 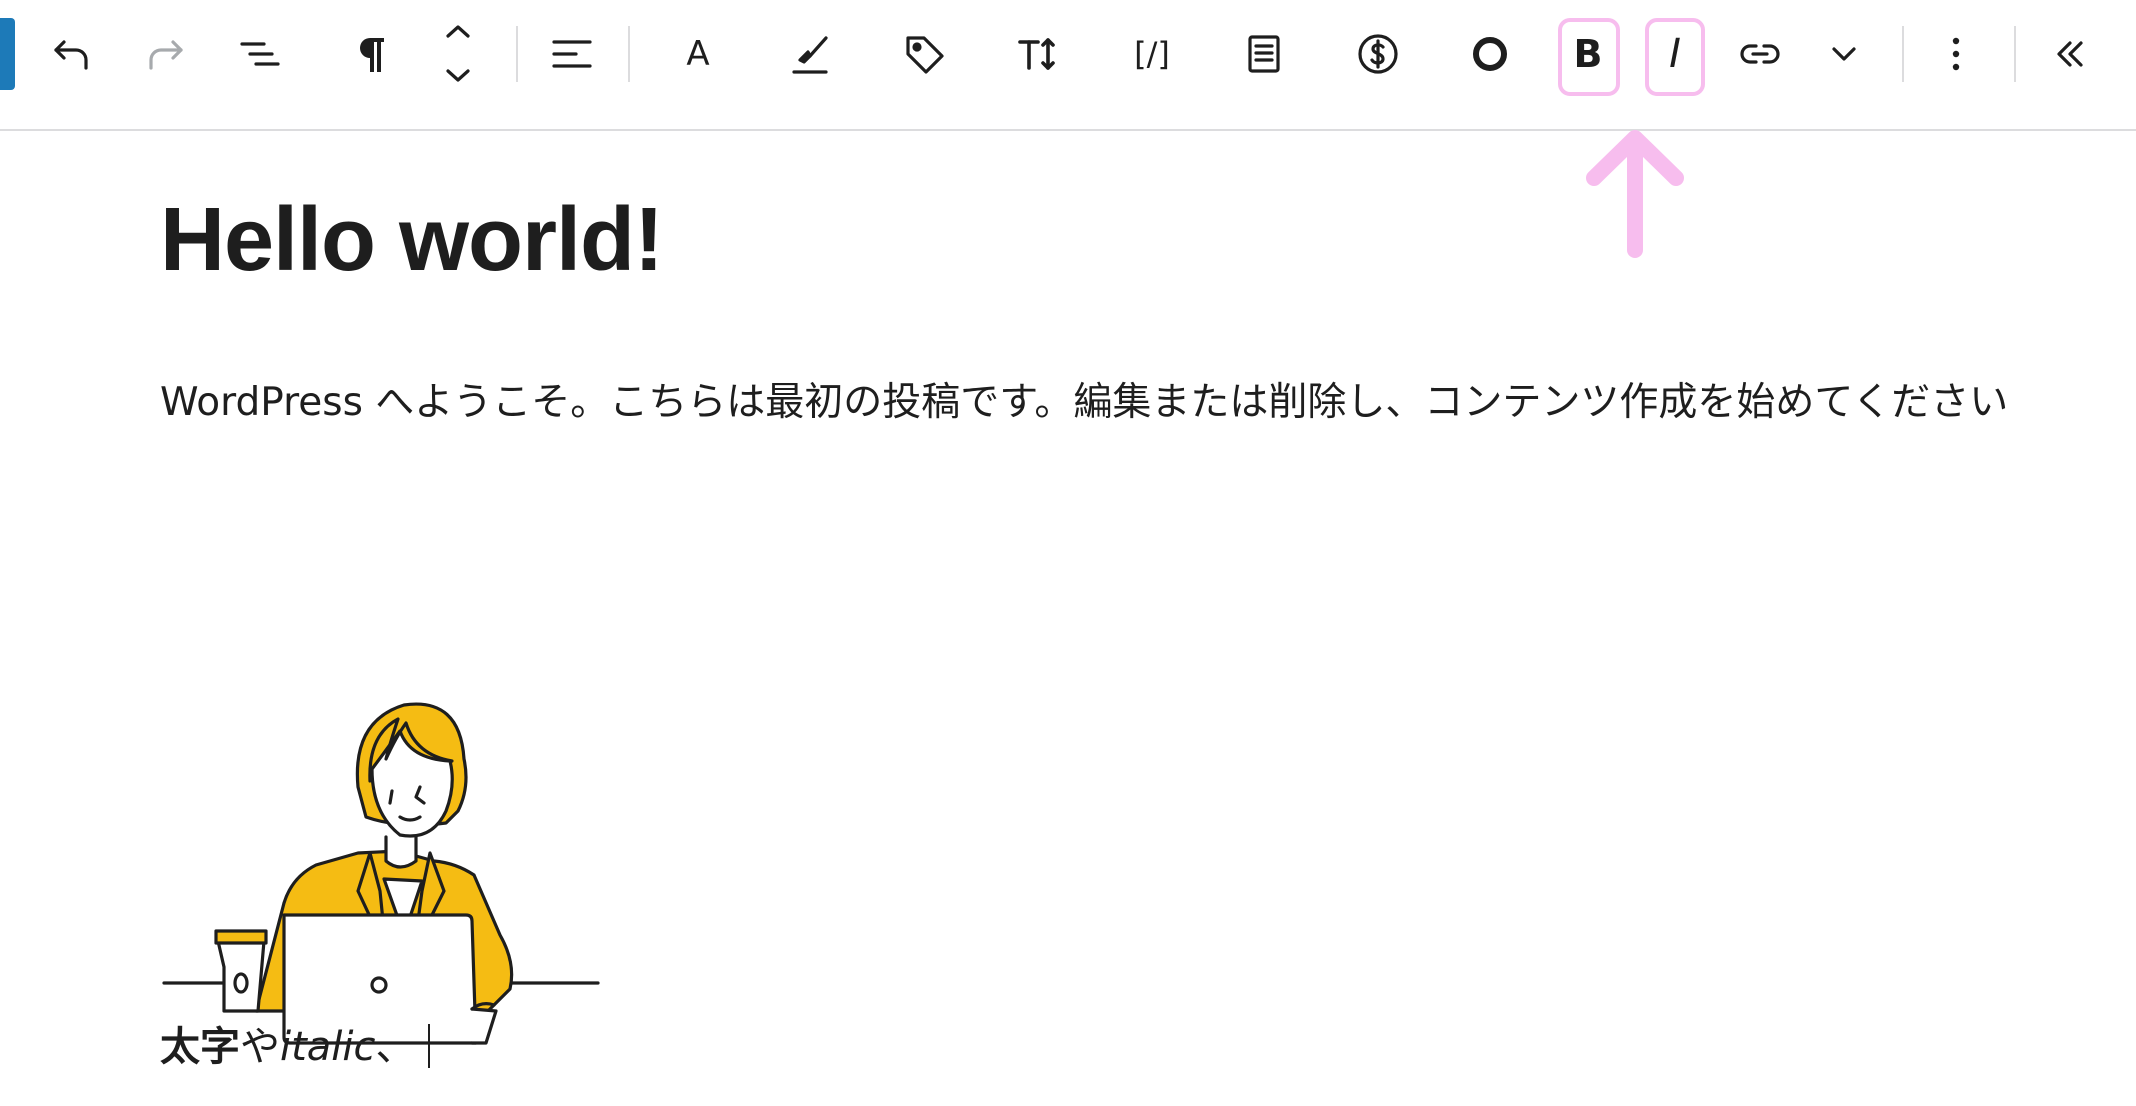 I want to click on bold-text: 太字, so click(x=200, y=1047).